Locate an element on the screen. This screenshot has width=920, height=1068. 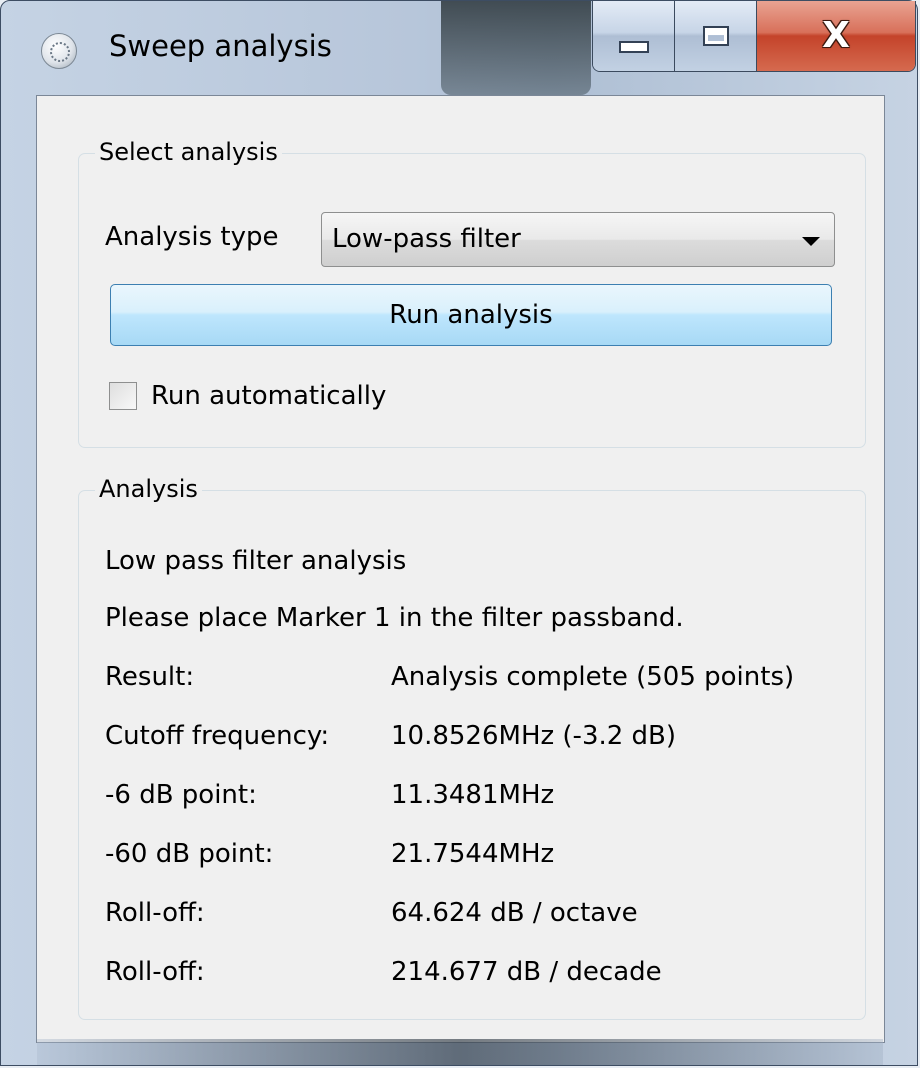
run-automatically-label: Run automatically is located at coordinates (269, 396).